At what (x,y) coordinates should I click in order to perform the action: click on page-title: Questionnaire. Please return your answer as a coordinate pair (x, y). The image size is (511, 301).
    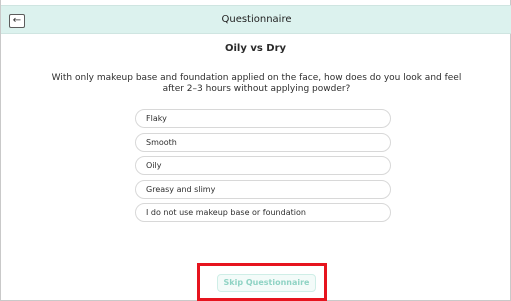
    Looking at the image, I should click on (256, 19).